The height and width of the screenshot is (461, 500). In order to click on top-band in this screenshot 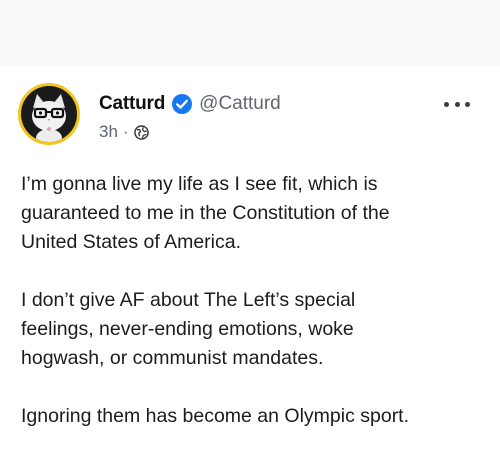, I will do `click(250, 33)`.